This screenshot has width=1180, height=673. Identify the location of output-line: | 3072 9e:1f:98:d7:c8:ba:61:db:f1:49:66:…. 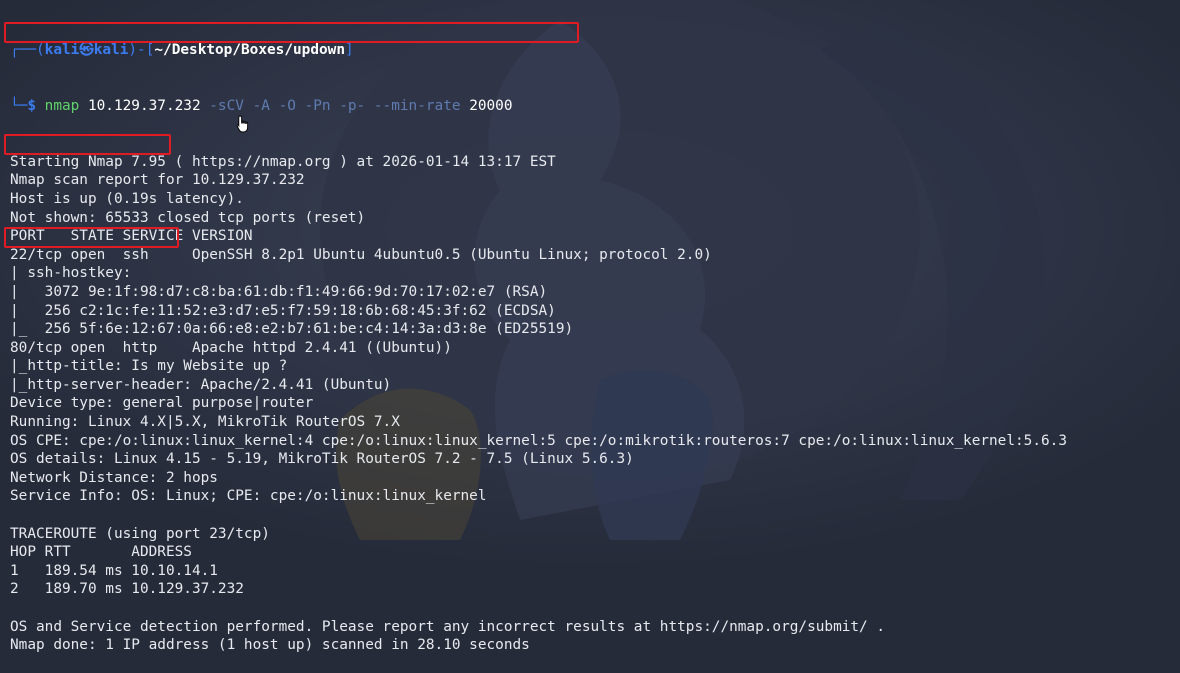
(279, 291).